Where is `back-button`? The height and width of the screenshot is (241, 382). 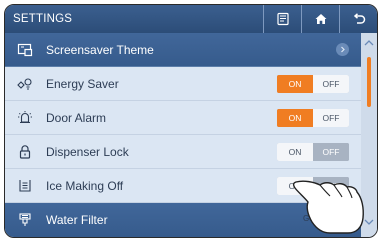 back-button is located at coordinates (358, 19).